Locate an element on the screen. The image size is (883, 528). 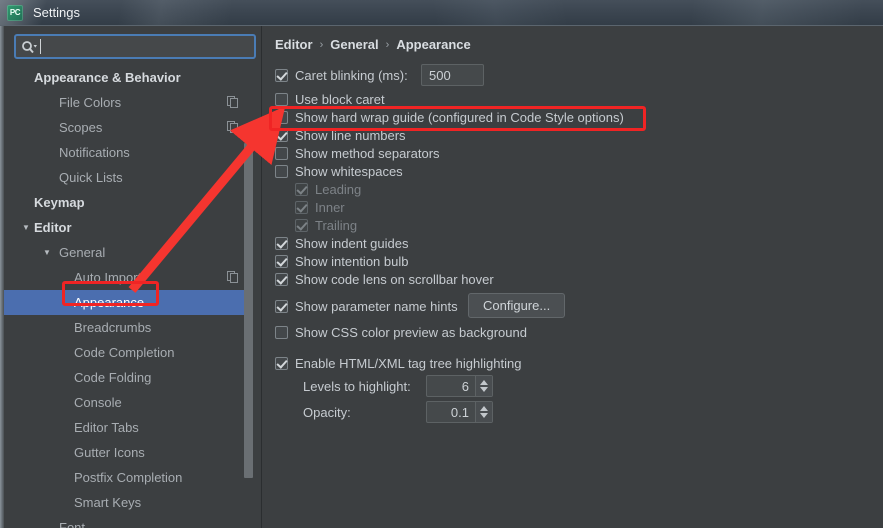
sidebar-item-label: Quick Lists is located at coordinates (91, 177).